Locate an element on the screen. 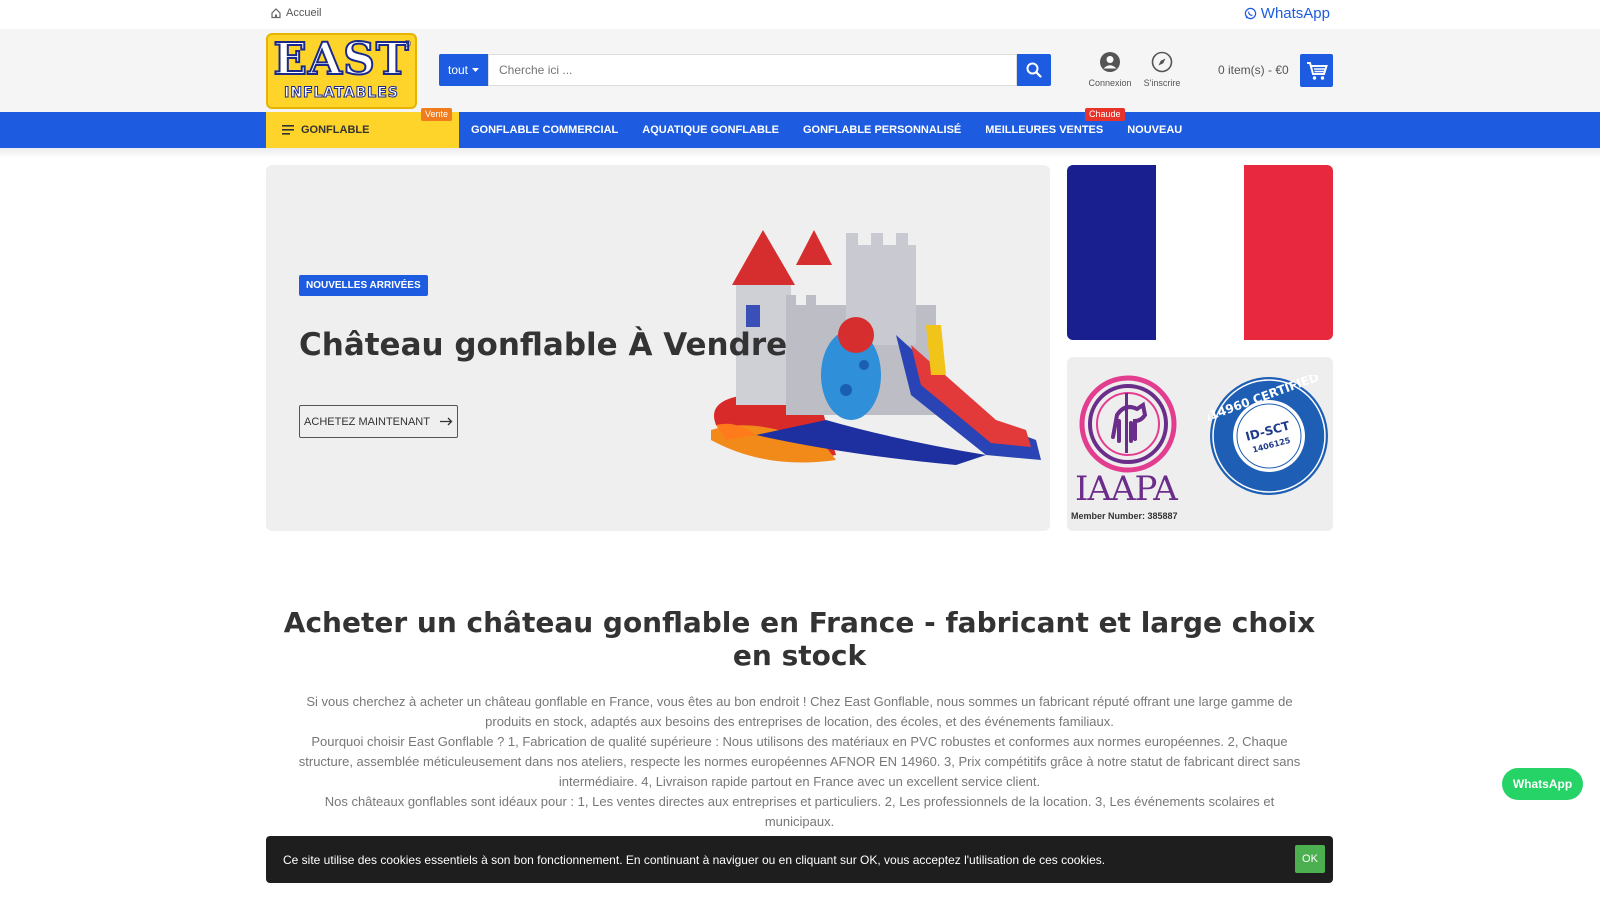 The width and height of the screenshot is (1600, 900). search-icon is located at coordinates (1034, 70).